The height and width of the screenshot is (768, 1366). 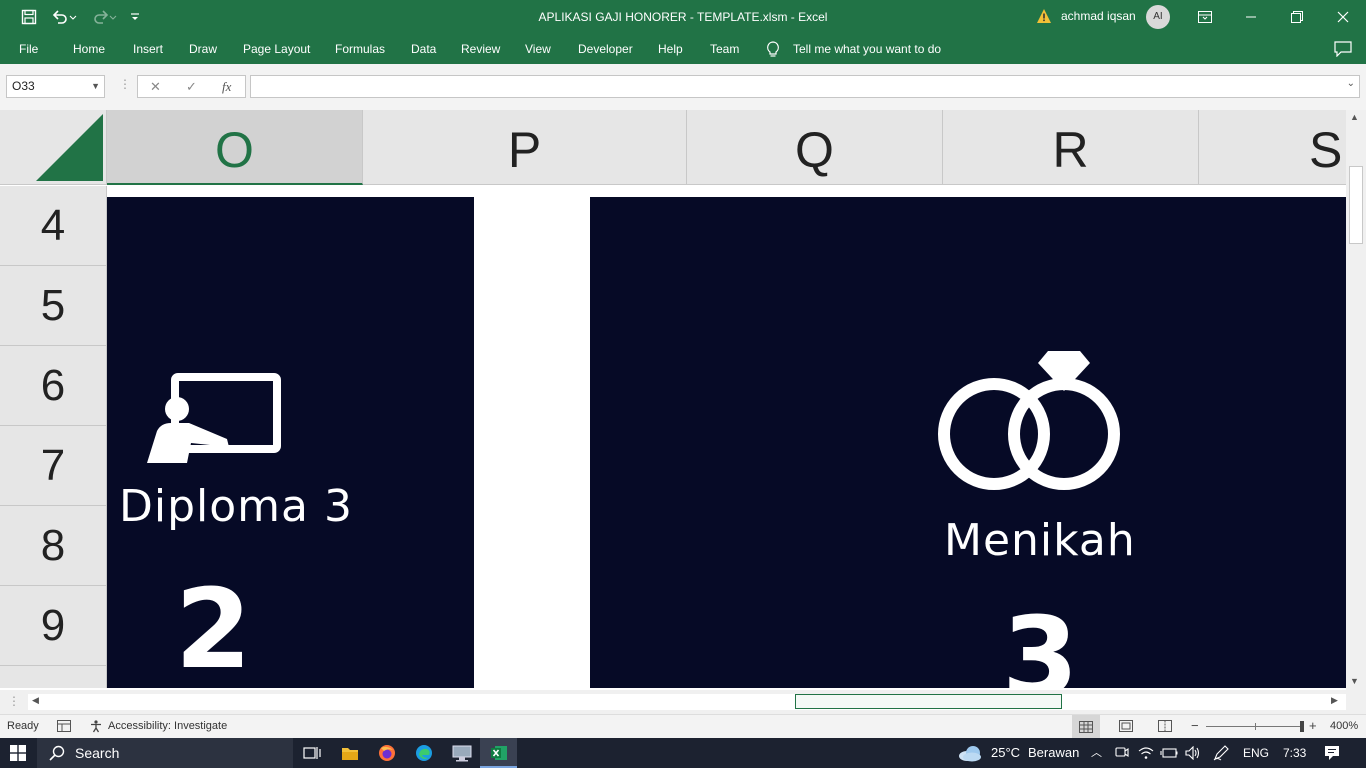 I want to click on normal-view-icon, so click(x=1086, y=726).